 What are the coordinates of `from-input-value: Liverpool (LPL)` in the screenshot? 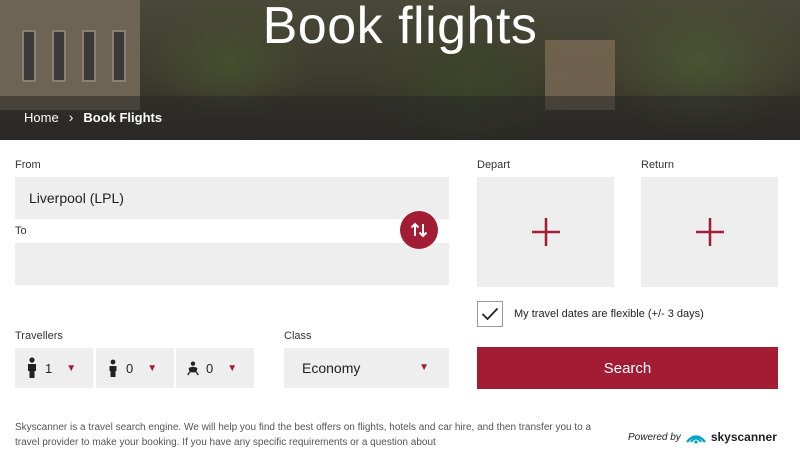 It's located at (76, 198).